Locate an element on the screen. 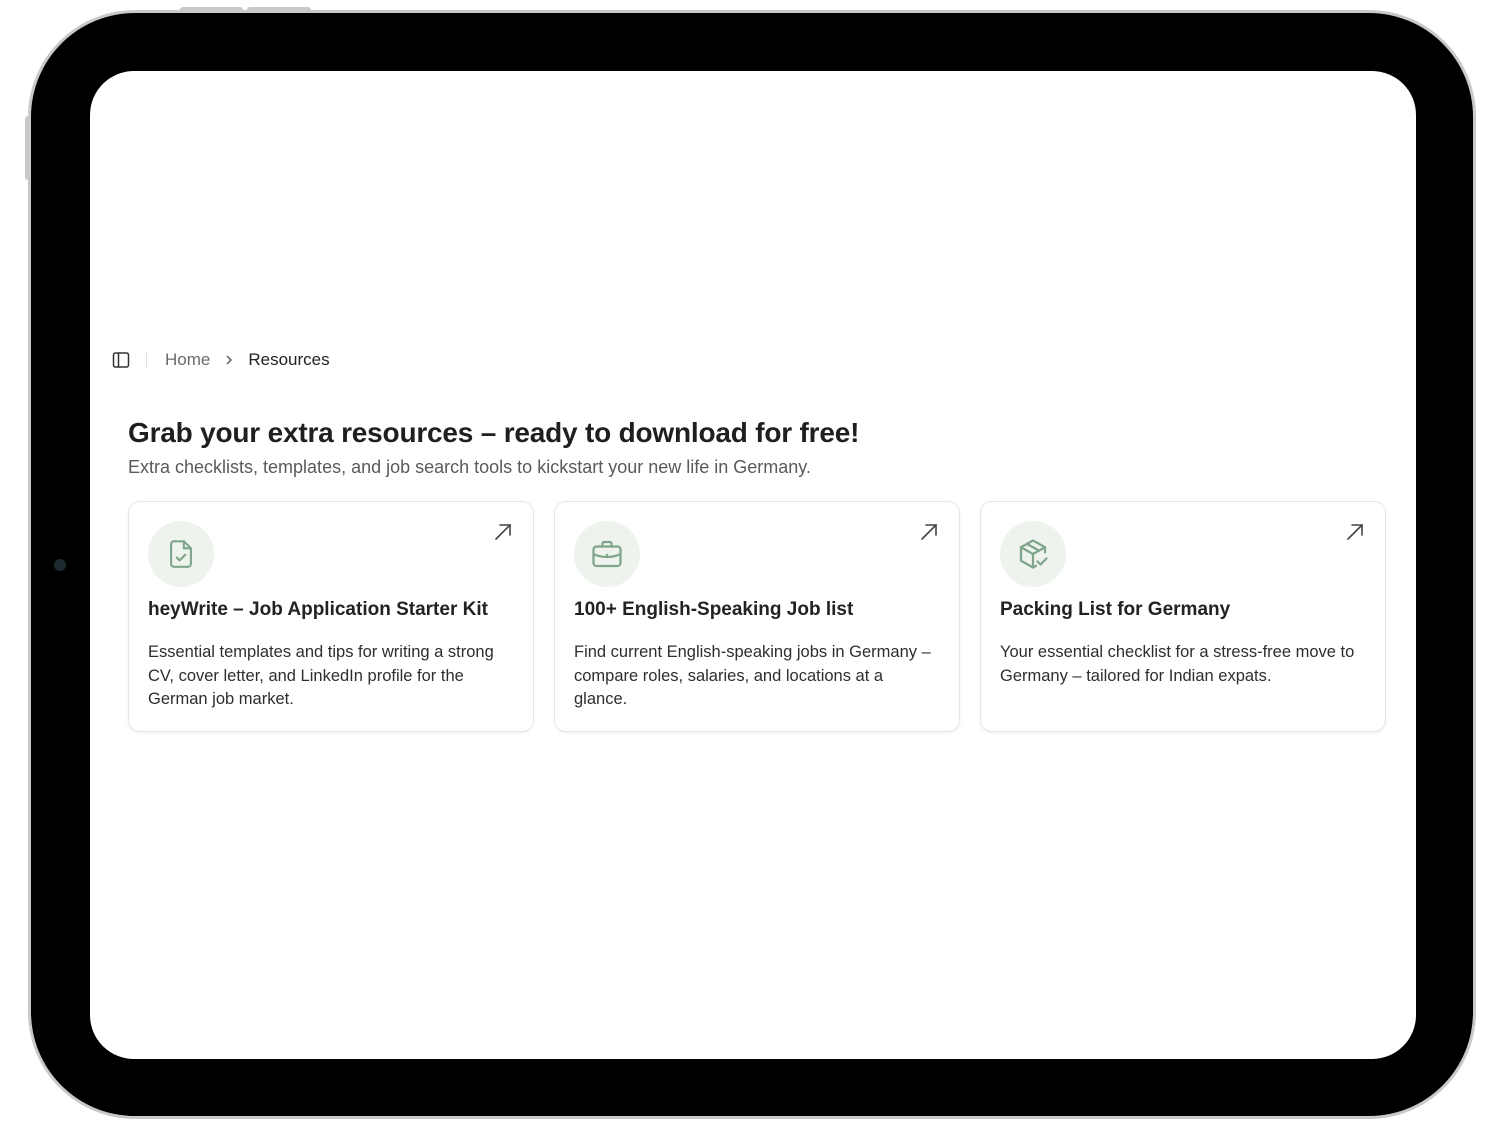 This screenshot has width=1500, height=1125. chevron-right-icon is located at coordinates (229, 360).